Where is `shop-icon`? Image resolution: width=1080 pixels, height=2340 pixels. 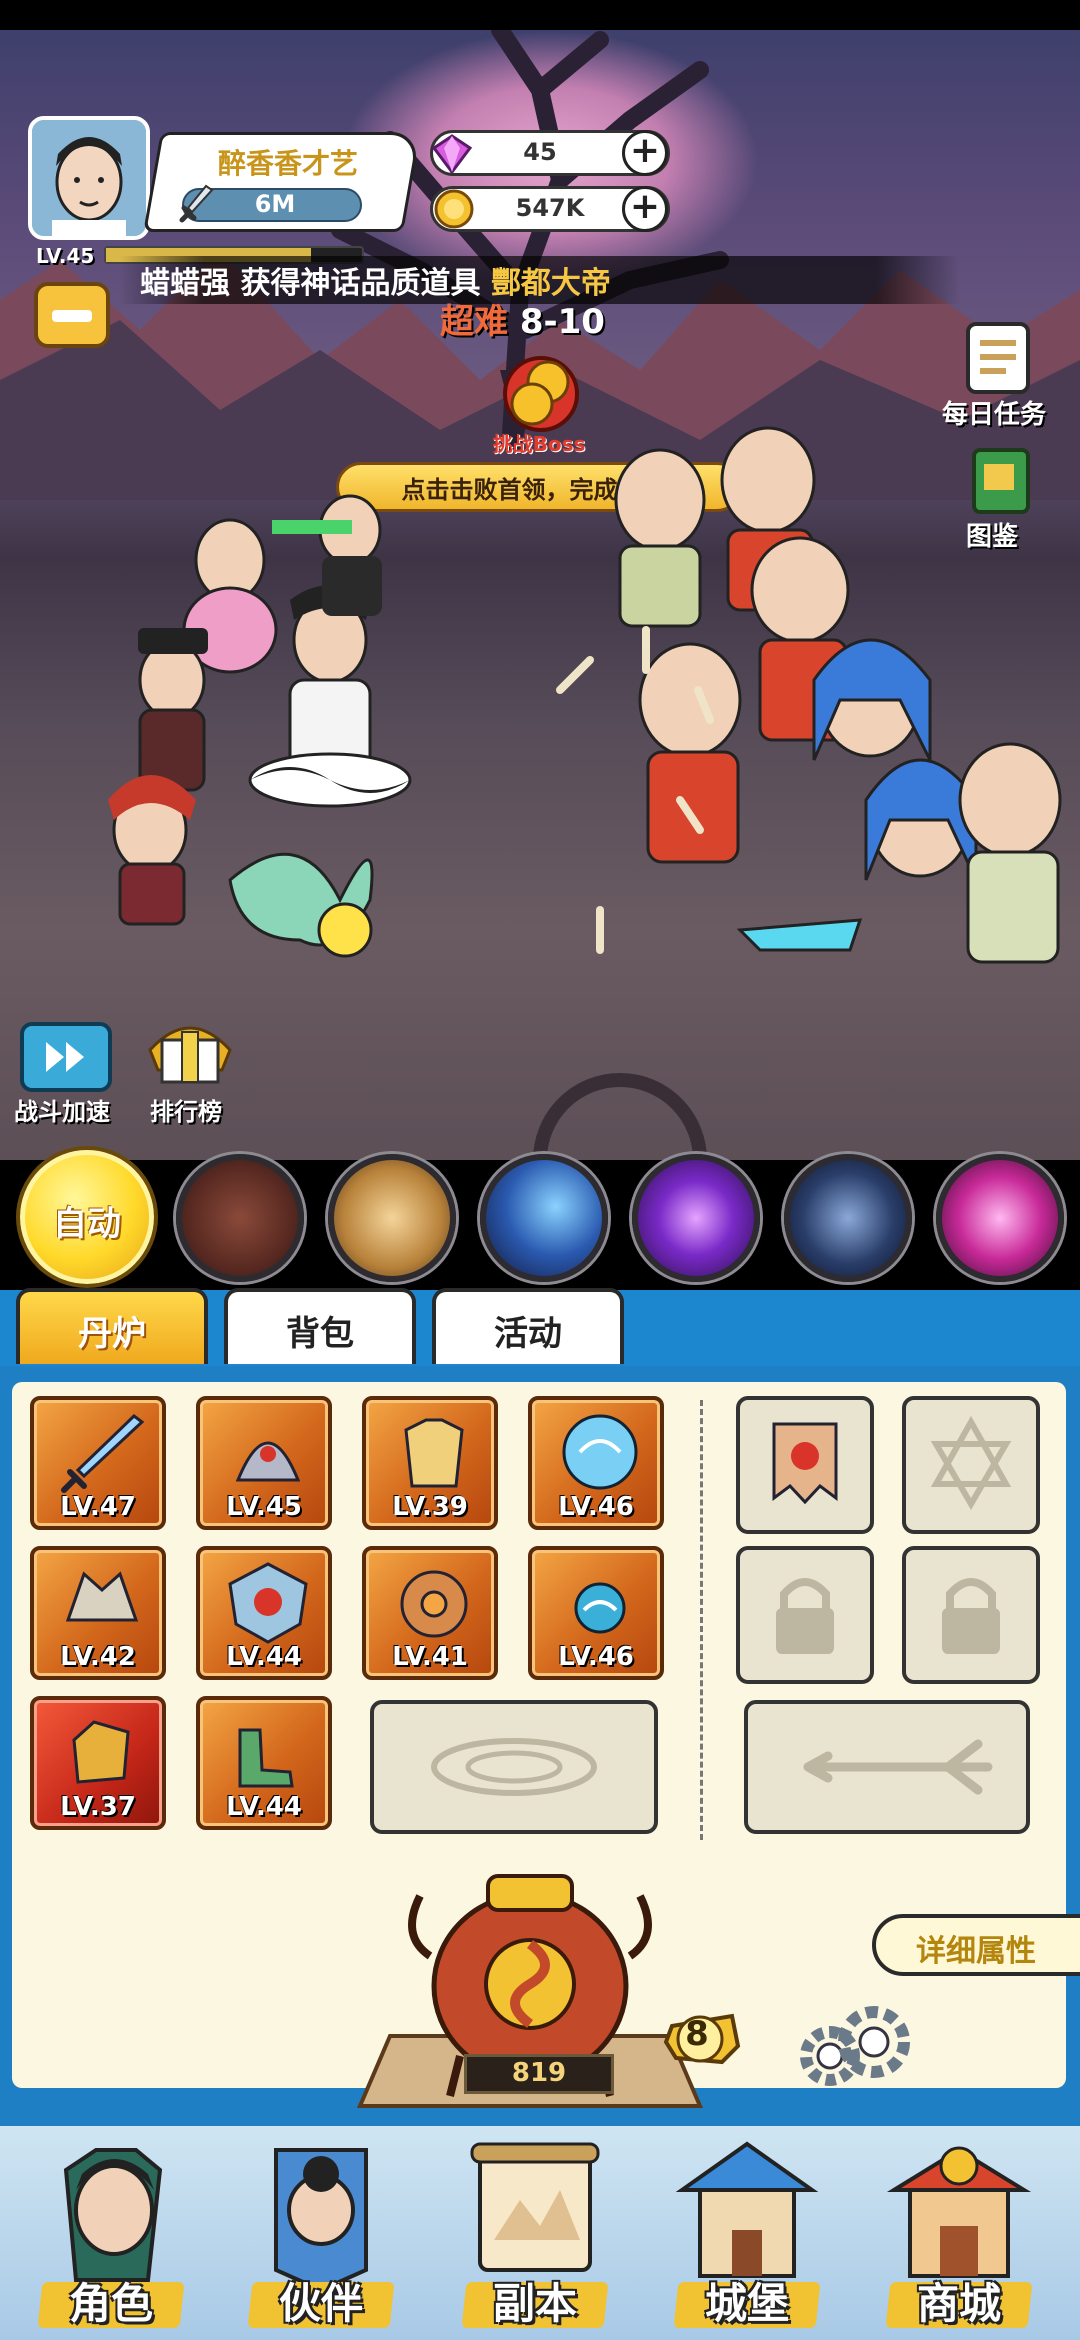 shop-icon is located at coordinates (959, 2212).